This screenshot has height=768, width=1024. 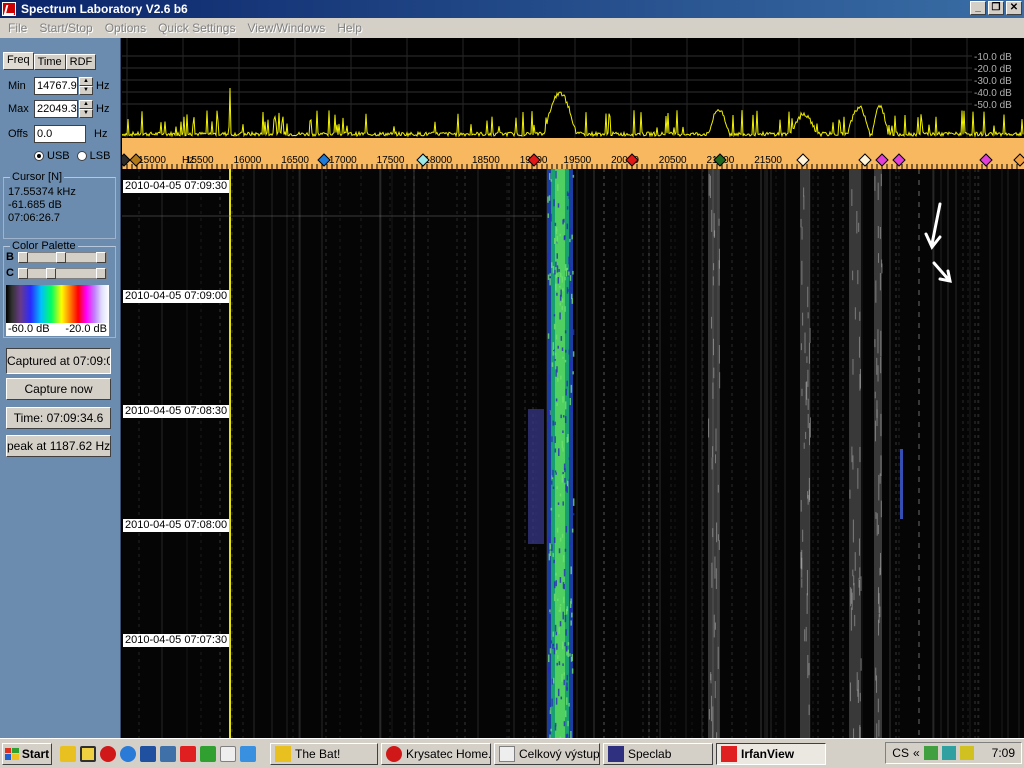 What do you see at coordinates (81, 156) in the screenshot?
I see `lsb-radio` at bounding box center [81, 156].